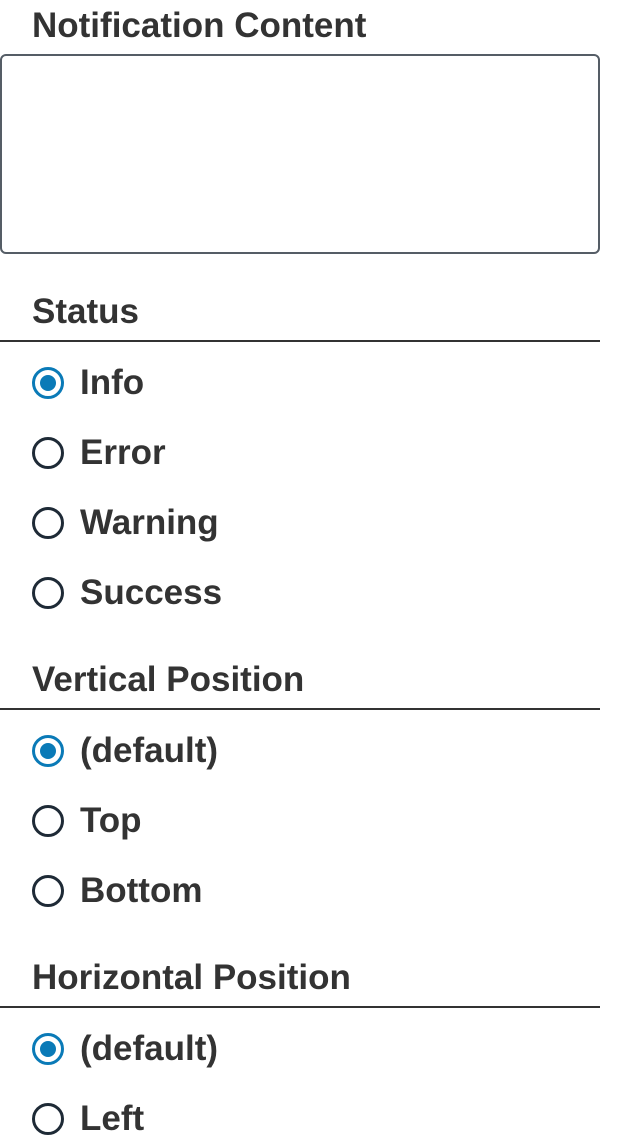 The width and height of the screenshot is (640, 1136). What do you see at coordinates (191, 977) in the screenshot?
I see `horizontal-position-legend: Horizontal Position` at bounding box center [191, 977].